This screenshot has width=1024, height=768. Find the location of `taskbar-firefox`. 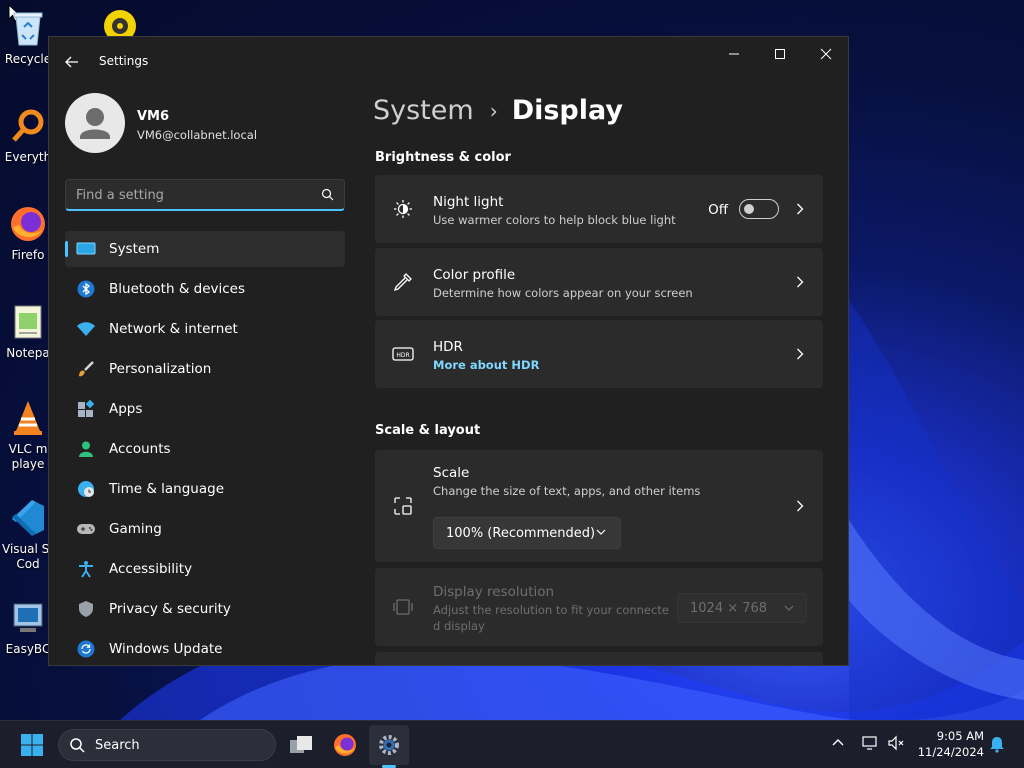

taskbar-firefox is located at coordinates (345, 745).